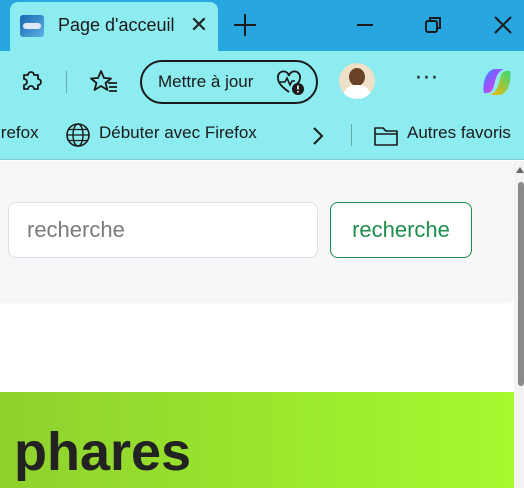  I want to click on chevron-right-icon, so click(318, 136).